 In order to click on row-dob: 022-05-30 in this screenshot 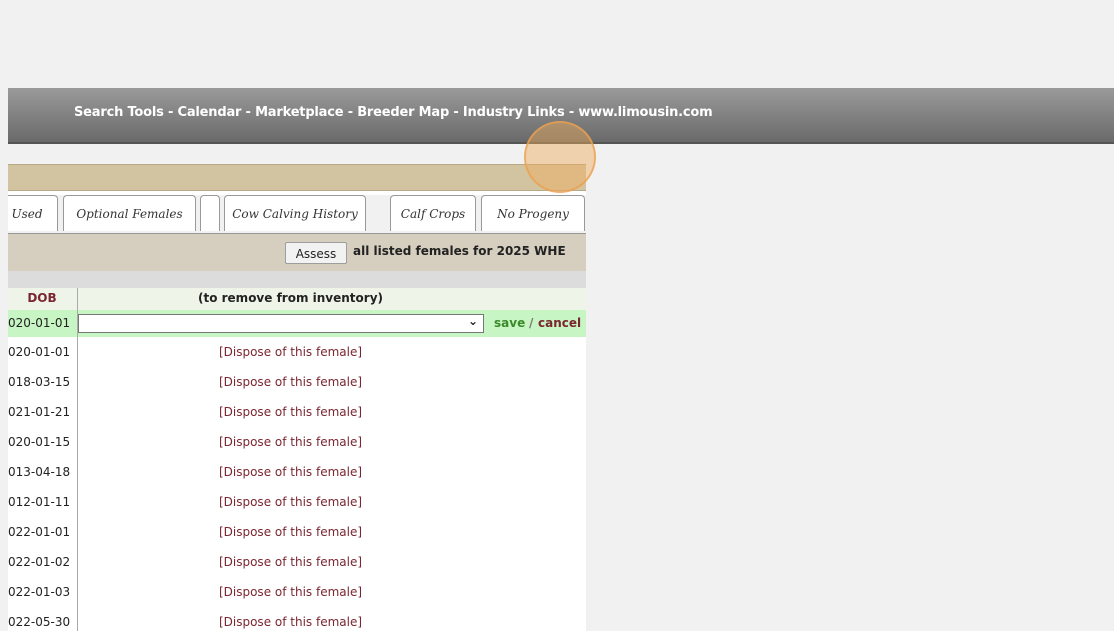, I will do `click(39, 622)`.